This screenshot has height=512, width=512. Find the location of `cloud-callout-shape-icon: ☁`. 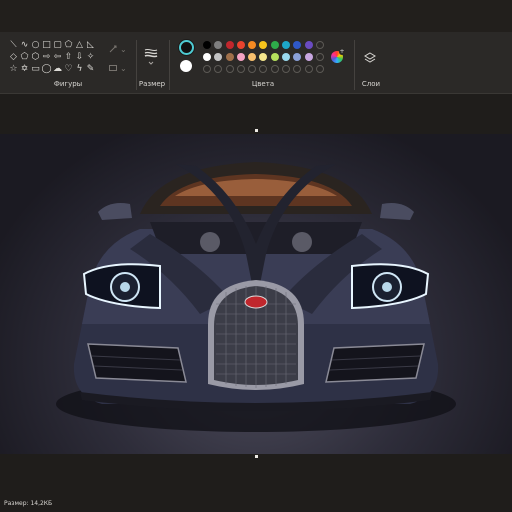

cloud-callout-shape-icon: ☁ is located at coordinates (57, 69).